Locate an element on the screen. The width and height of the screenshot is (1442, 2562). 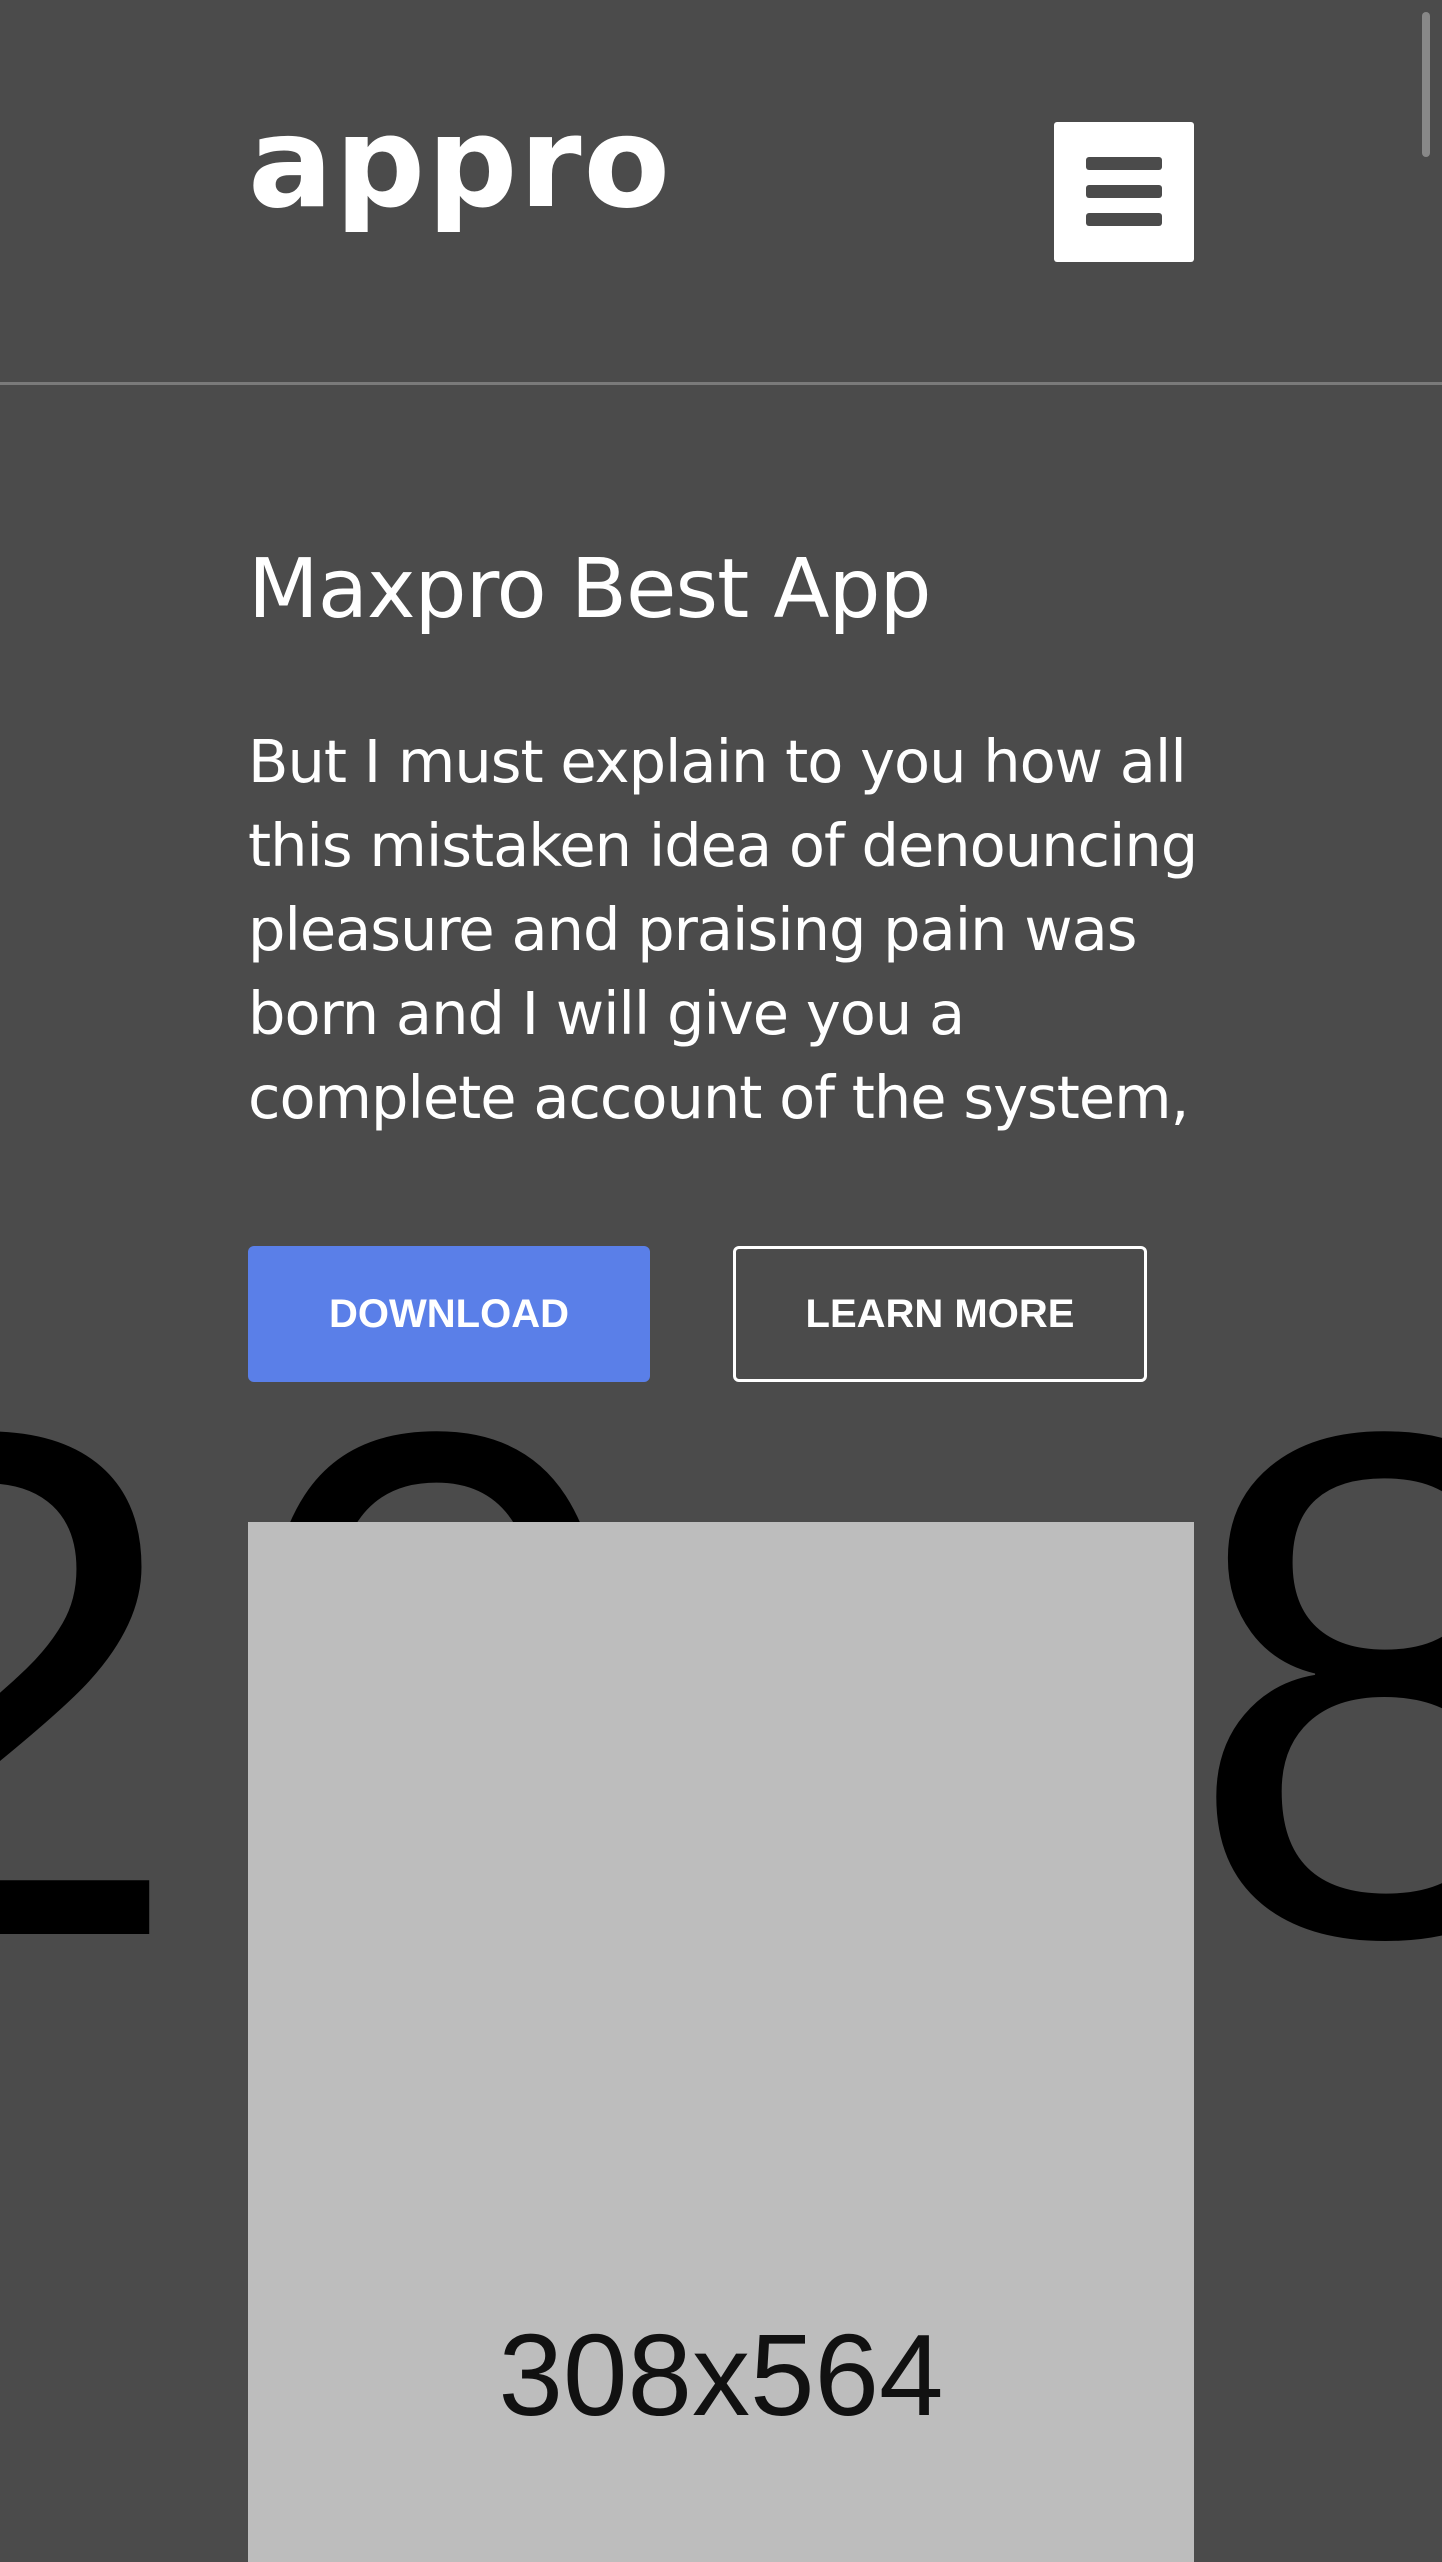
background-numeral: 8 is located at coordinates (1313, 1684).